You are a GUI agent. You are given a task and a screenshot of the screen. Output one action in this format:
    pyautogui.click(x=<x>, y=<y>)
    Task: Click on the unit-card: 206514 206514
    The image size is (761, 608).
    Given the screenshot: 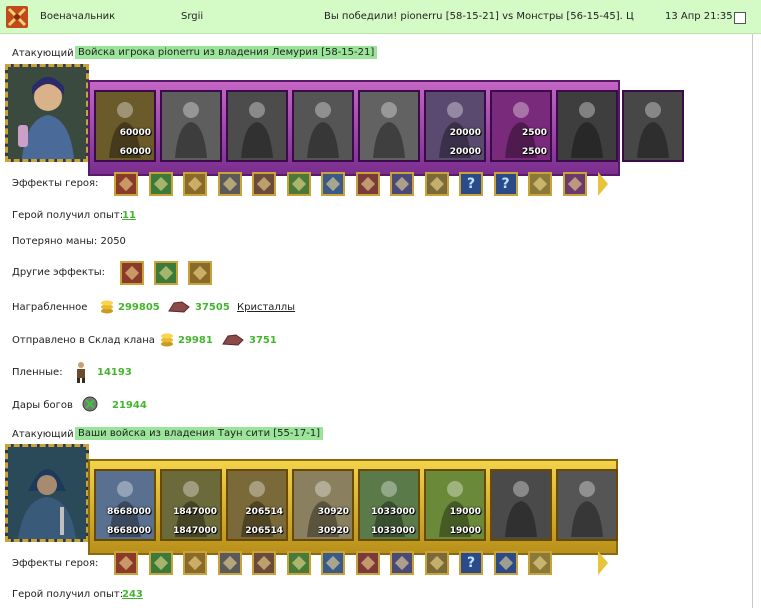 What is the action you would take?
    pyautogui.click(x=257, y=505)
    